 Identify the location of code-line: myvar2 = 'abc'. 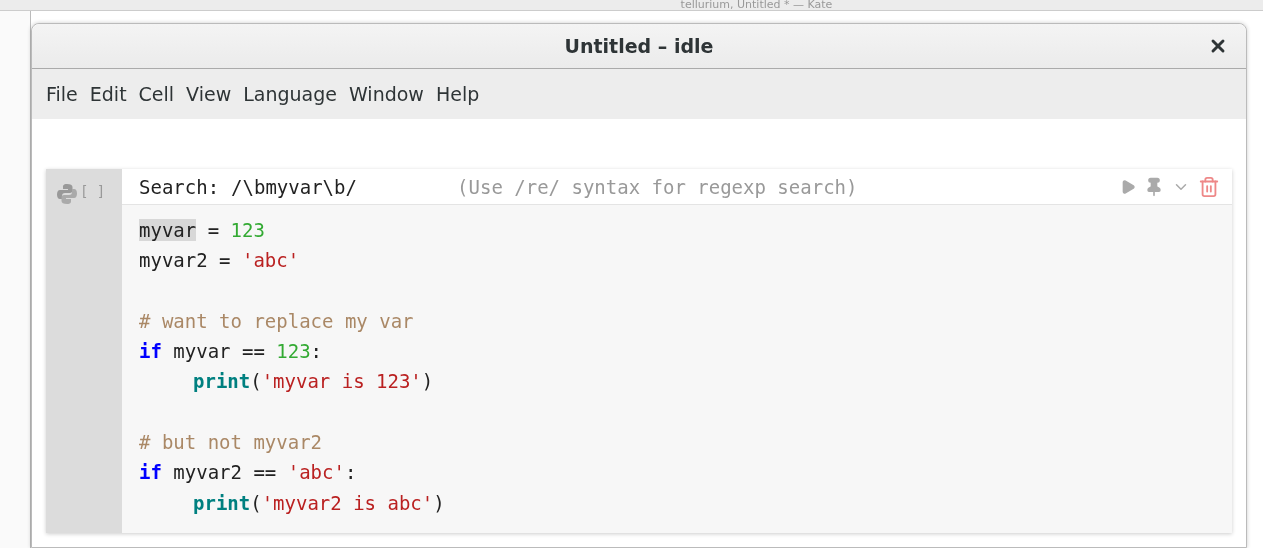
(220, 261).